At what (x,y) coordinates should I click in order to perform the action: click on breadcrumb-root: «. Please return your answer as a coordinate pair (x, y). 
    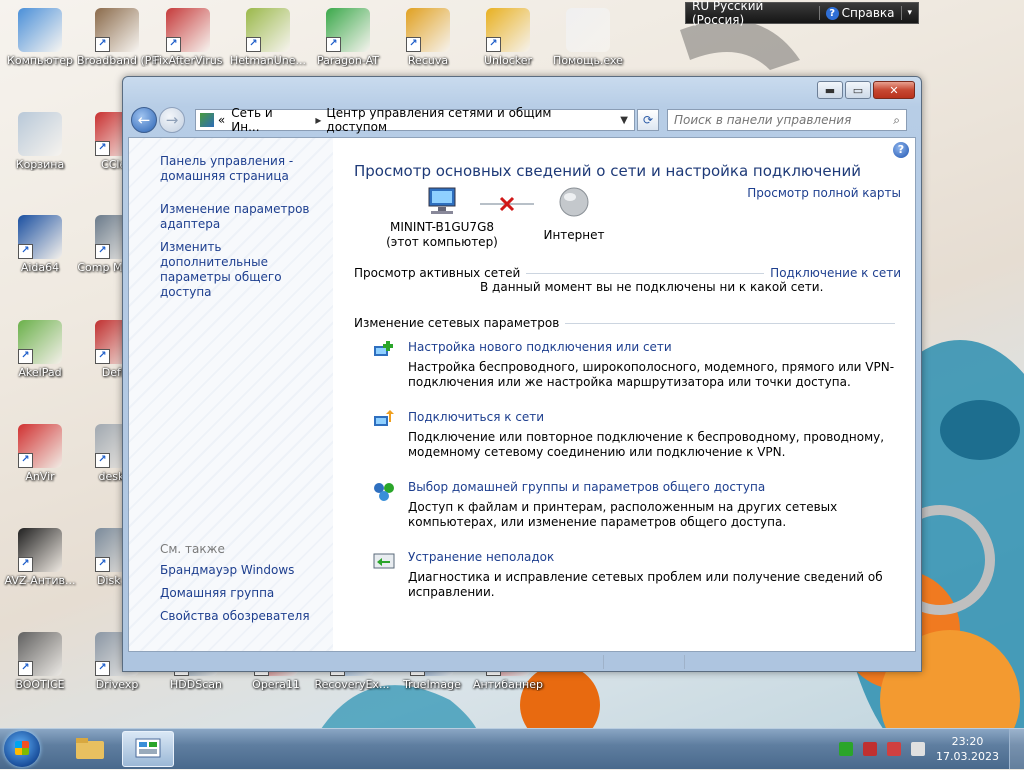
    Looking at the image, I should click on (221, 120).